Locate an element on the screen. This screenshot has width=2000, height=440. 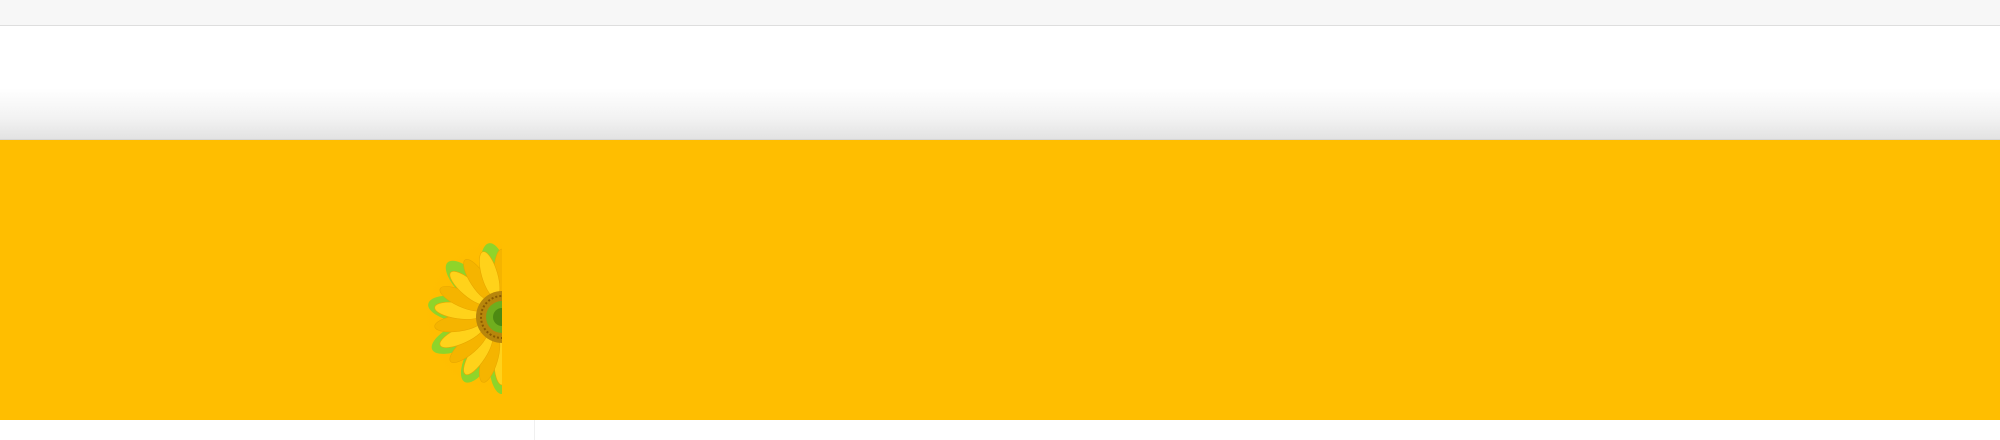
sunflower-graphic is located at coordinates (460, 311).